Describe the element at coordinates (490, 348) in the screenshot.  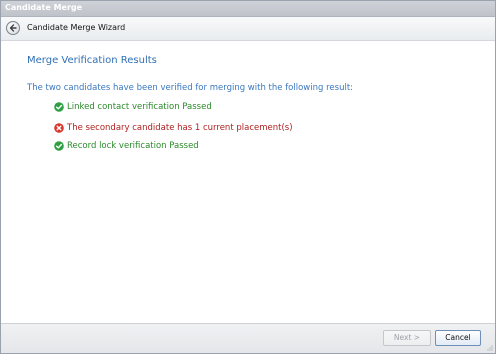
I see `resize-grip-icon` at that location.